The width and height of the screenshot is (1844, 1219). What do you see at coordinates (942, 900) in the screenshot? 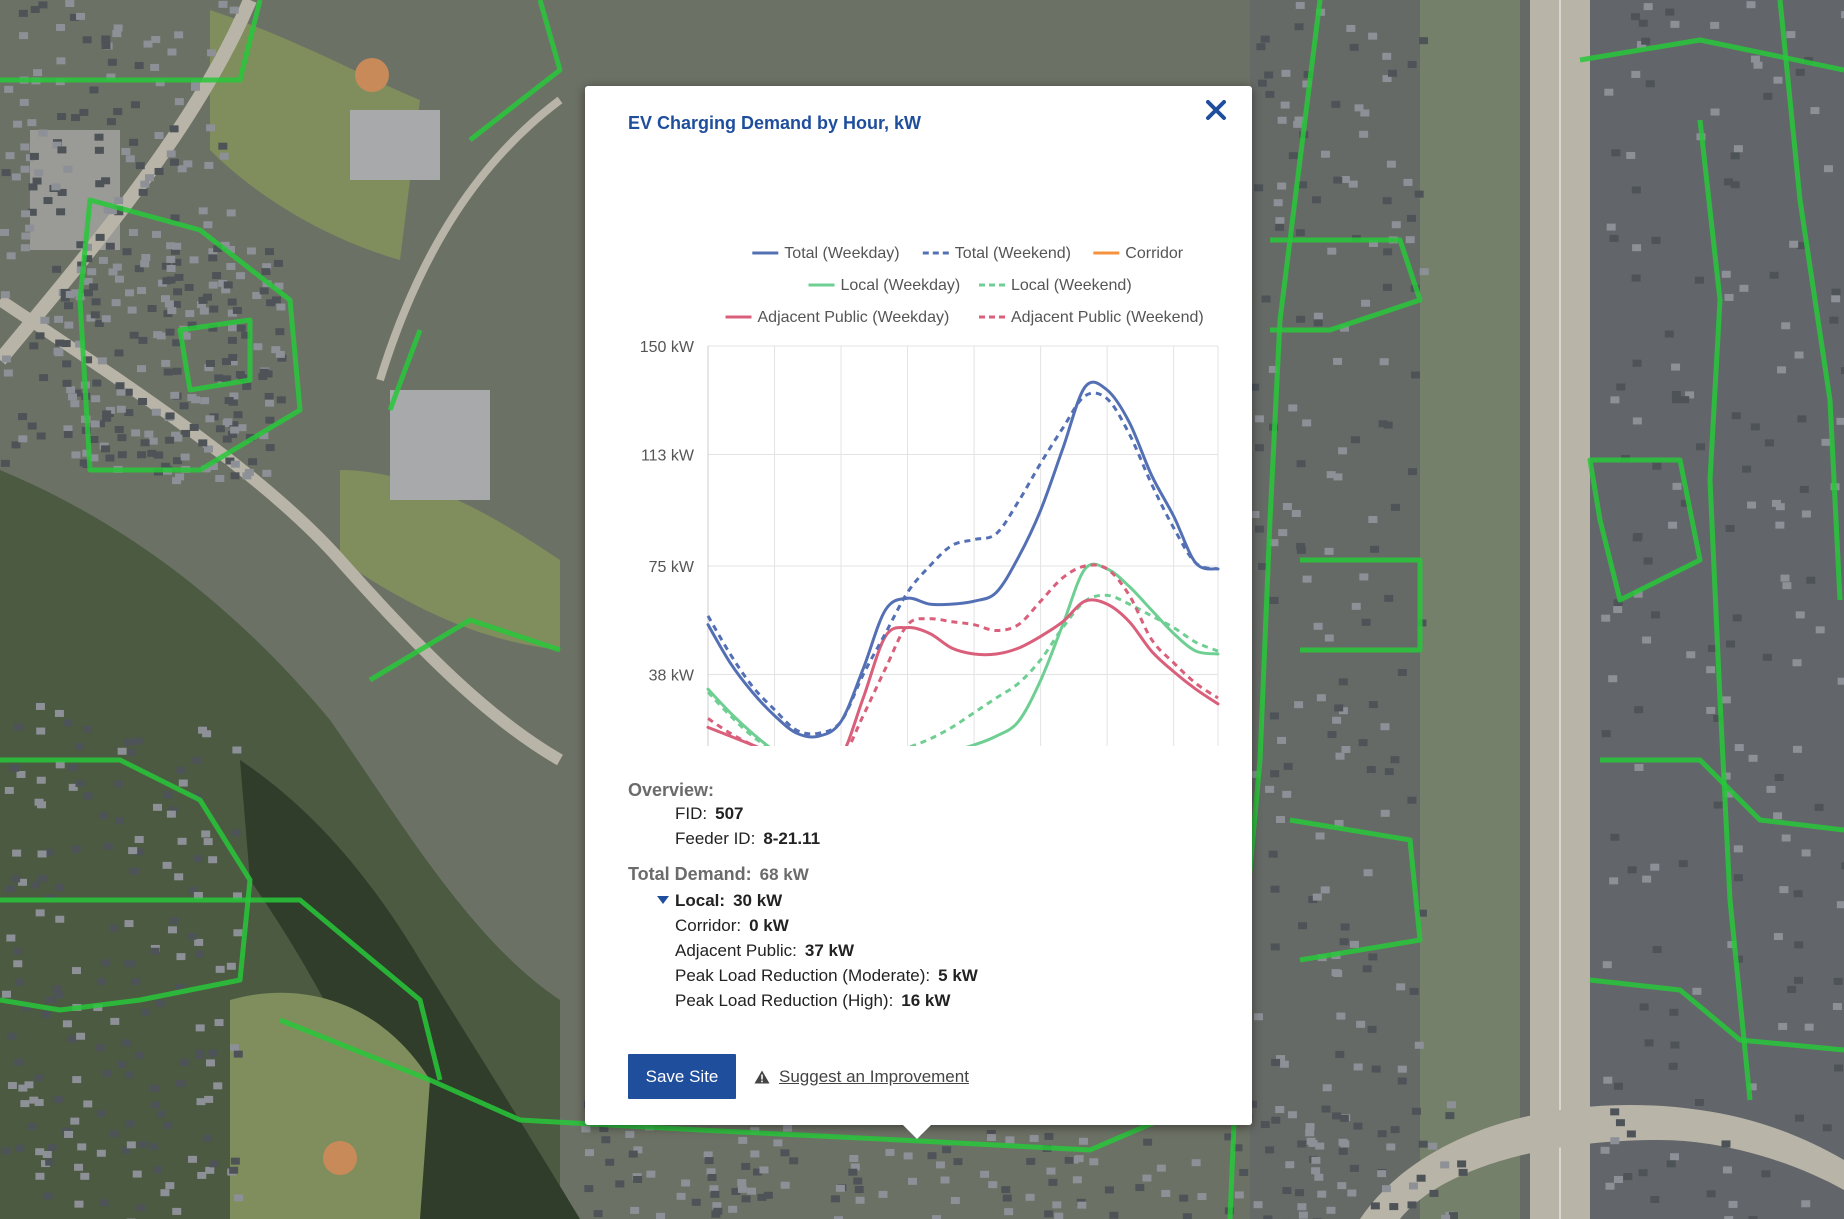
I see `local-toggle: Local: 30 kW` at bounding box center [942, 900].